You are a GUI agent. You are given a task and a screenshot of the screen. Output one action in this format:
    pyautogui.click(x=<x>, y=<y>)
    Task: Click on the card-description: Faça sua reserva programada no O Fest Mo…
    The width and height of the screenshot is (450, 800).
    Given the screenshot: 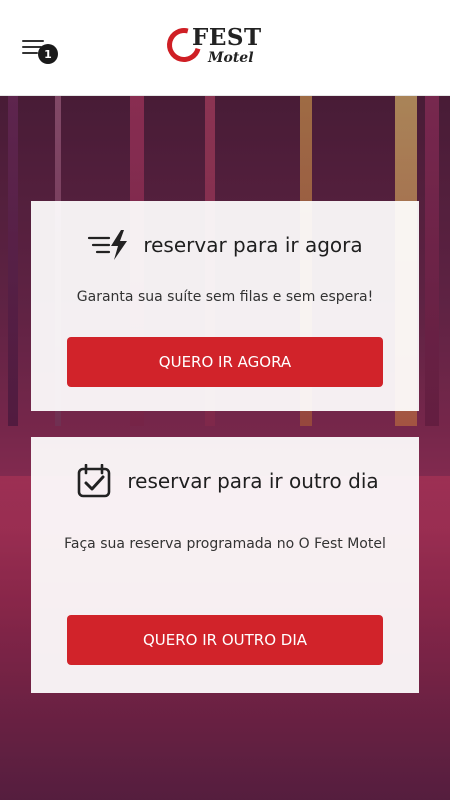 What is the action you would take?
    pyautogui.click(x=225, y=544)
    